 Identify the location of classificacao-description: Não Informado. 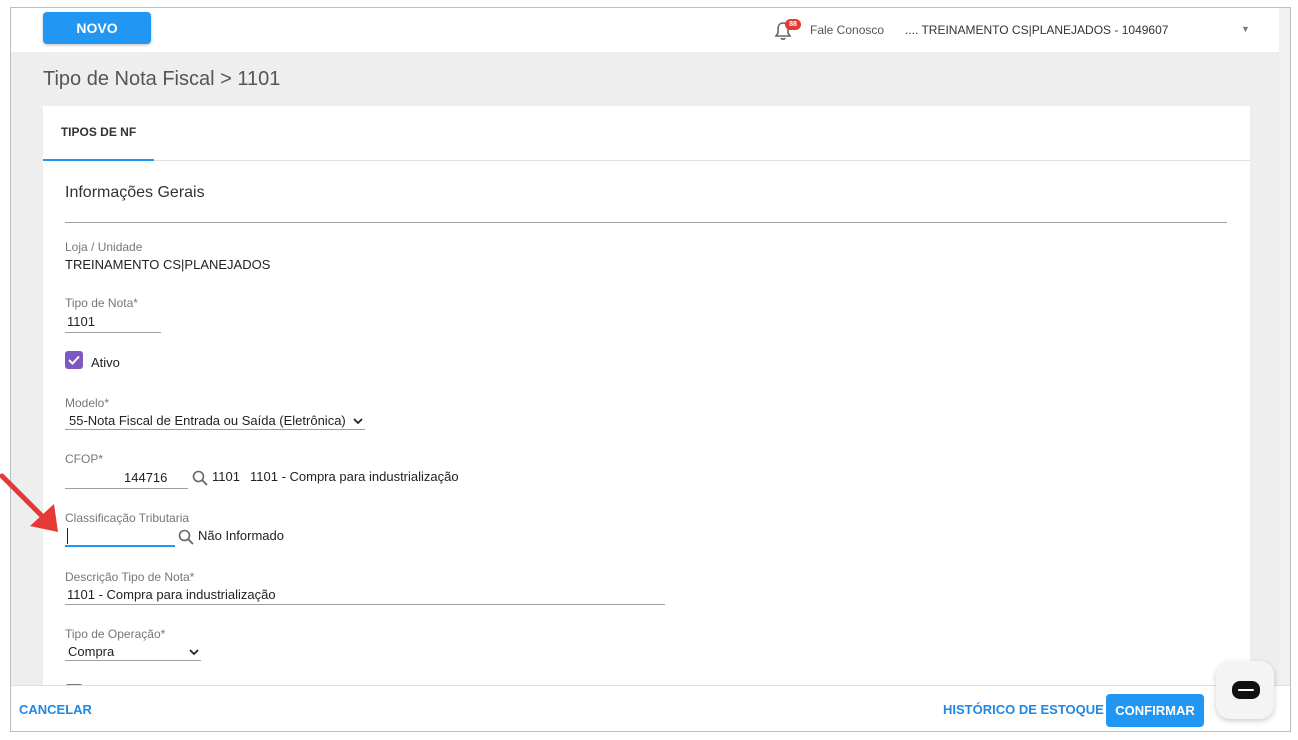
(241, 535).